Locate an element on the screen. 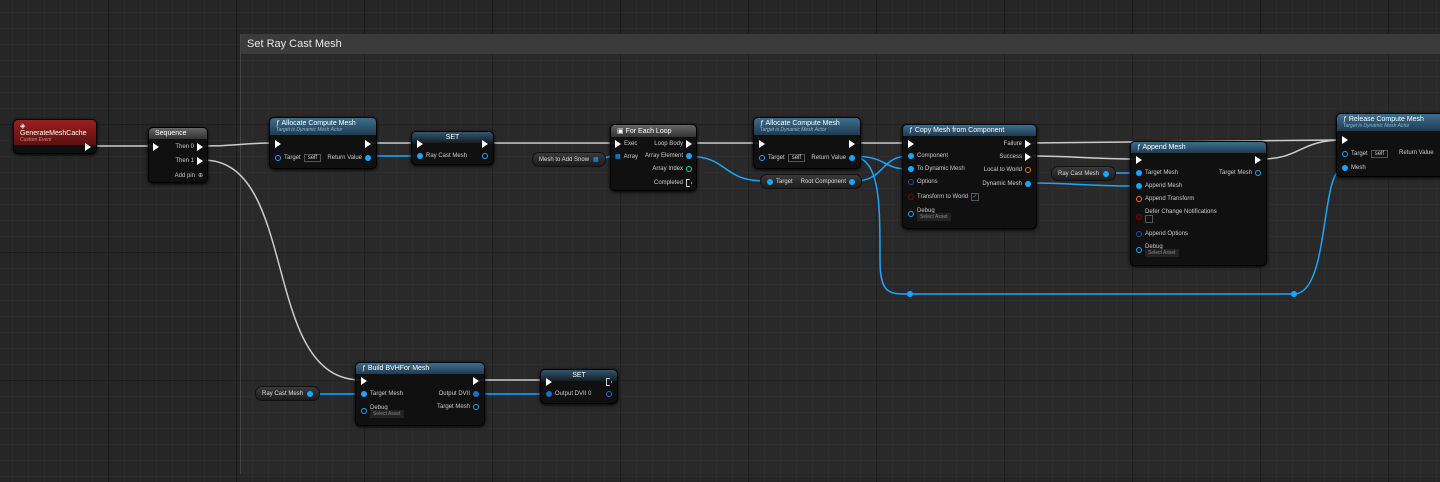 The width and height of the screenshot is (1440, 482). to-dynamic-mesh-pin: To Dynamic Mesh is located at coordinates (936, 169).